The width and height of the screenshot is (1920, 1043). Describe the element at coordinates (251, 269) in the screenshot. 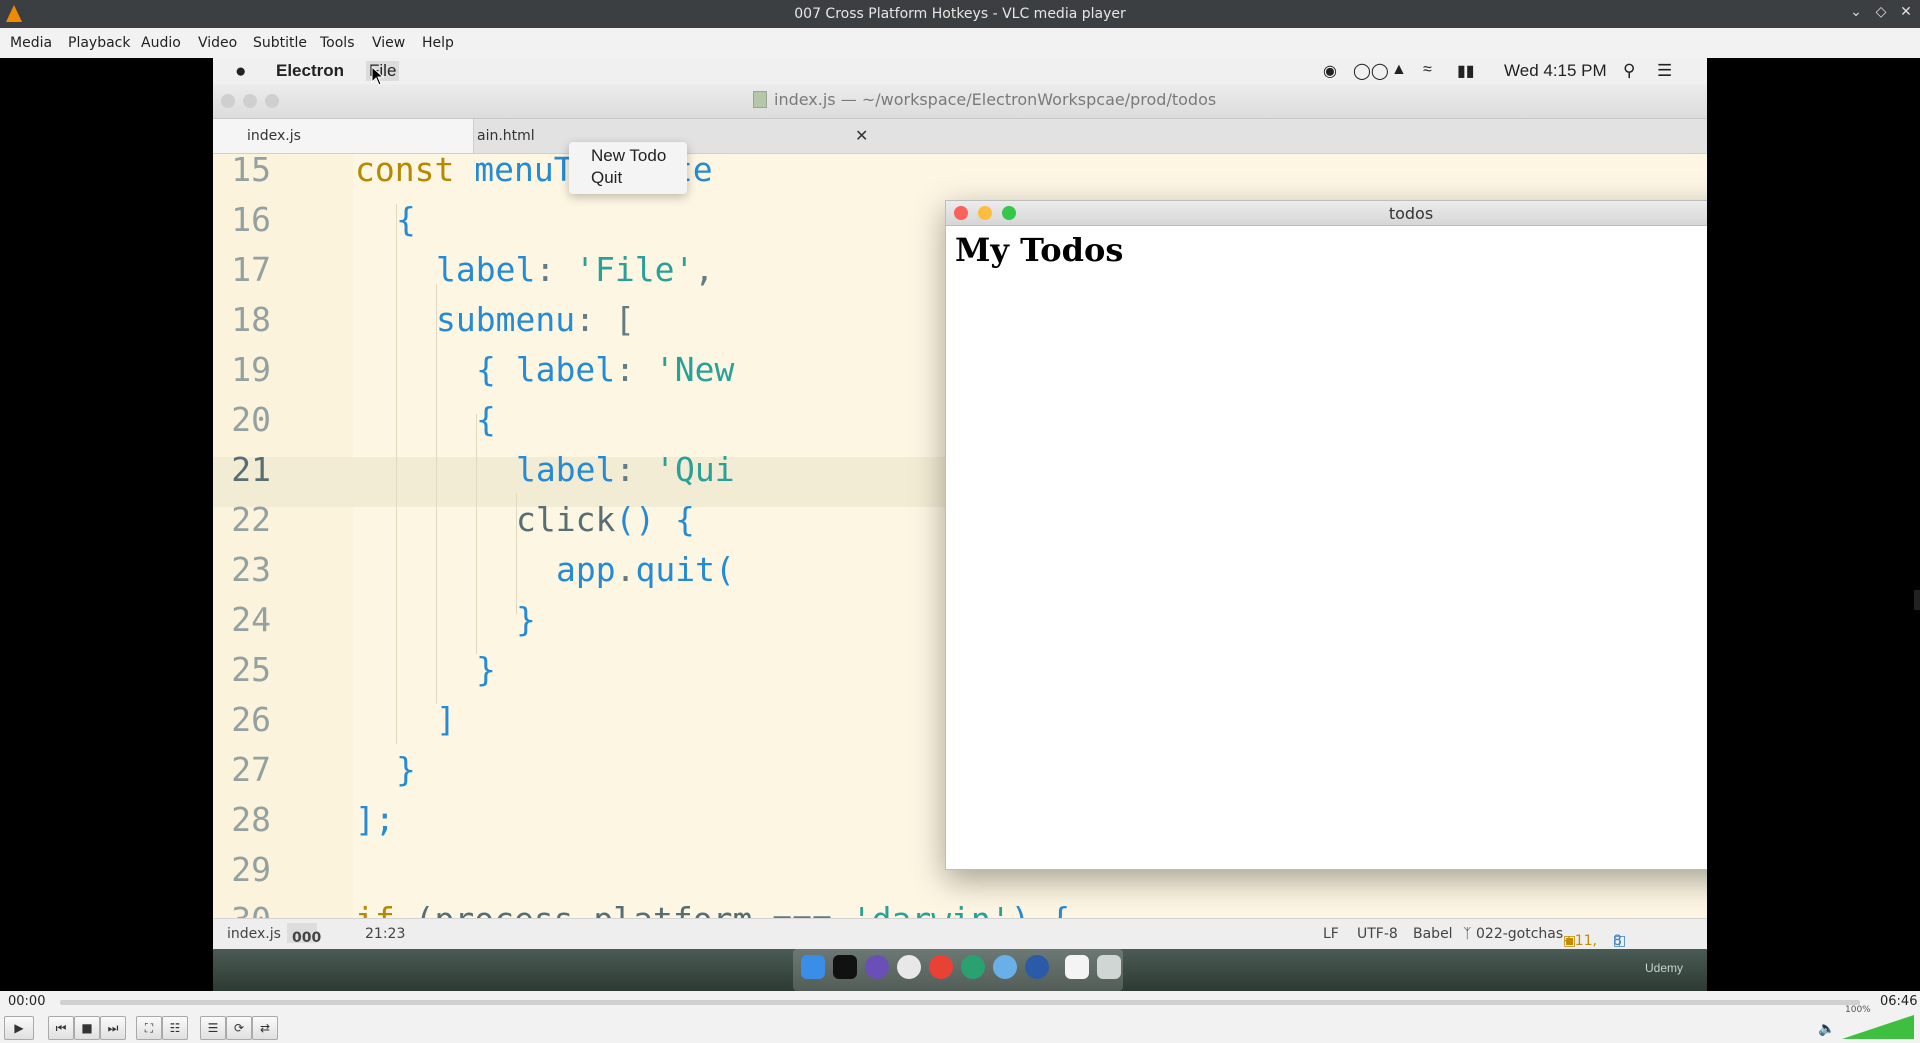

I see `line-number: 17` at that location.